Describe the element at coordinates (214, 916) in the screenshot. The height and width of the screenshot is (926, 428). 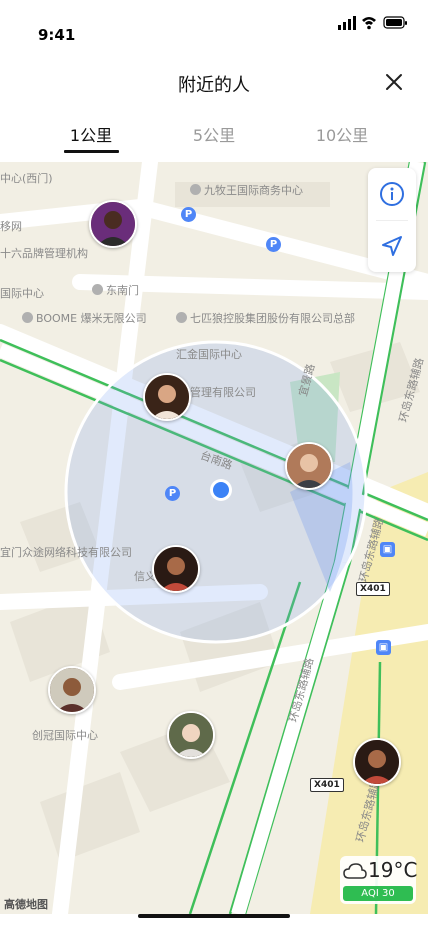
I see `home-indicator` at that location.